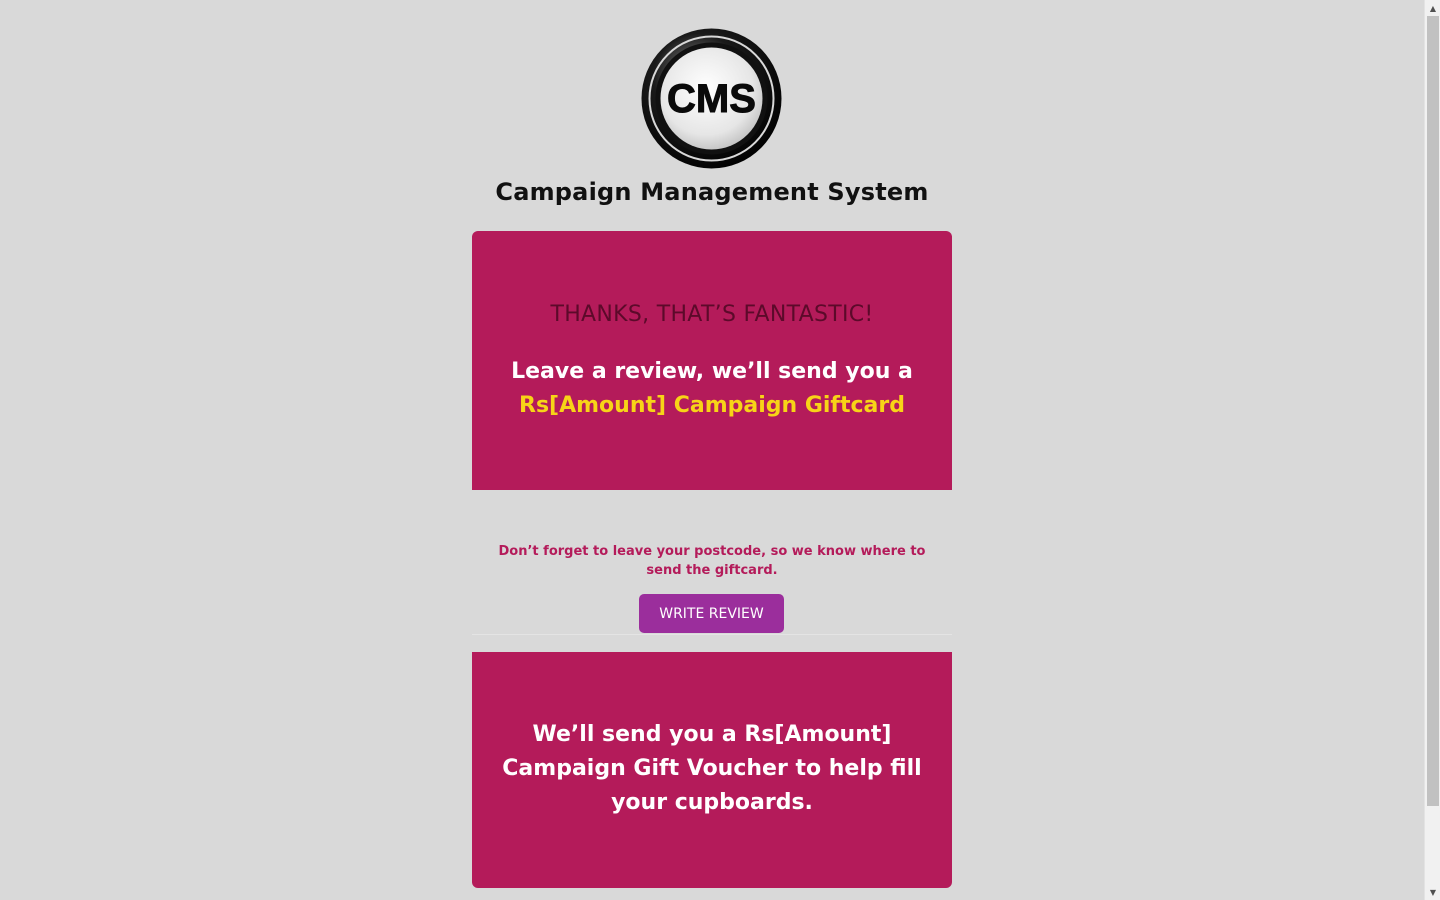 The width and height of the screenshot is (1440, 900). I want to click on write-review-button: WRITE REVIEW, so click(711, 613).